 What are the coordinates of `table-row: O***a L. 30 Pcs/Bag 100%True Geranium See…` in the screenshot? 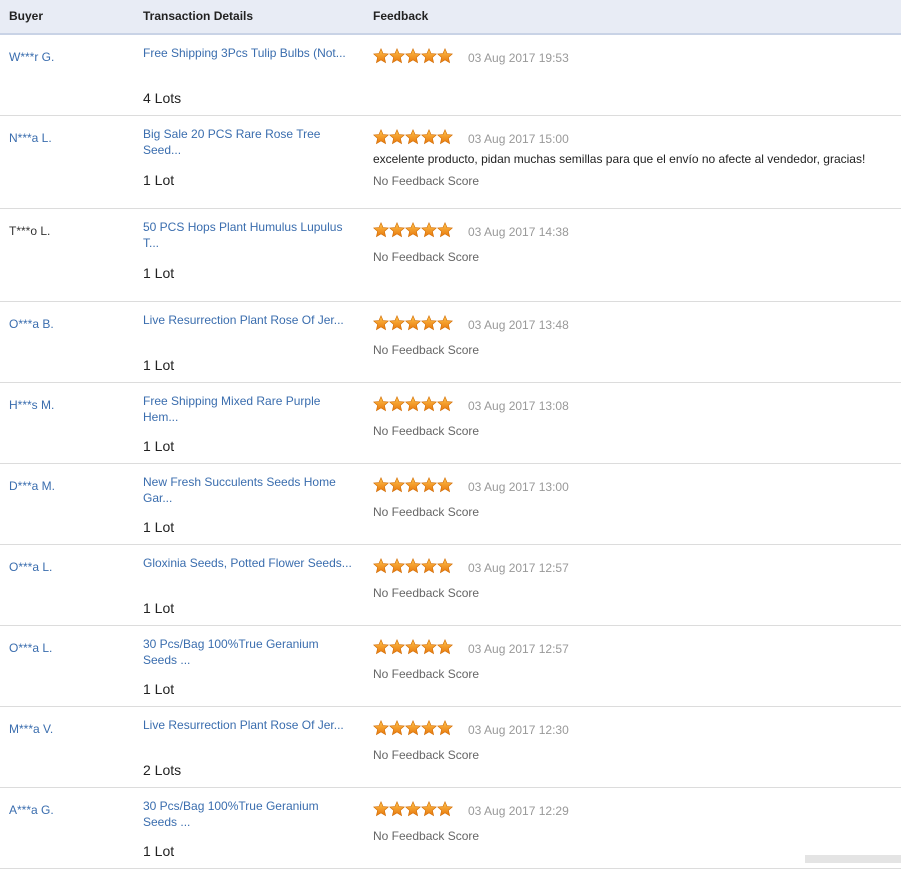 It's located at (450, 666).